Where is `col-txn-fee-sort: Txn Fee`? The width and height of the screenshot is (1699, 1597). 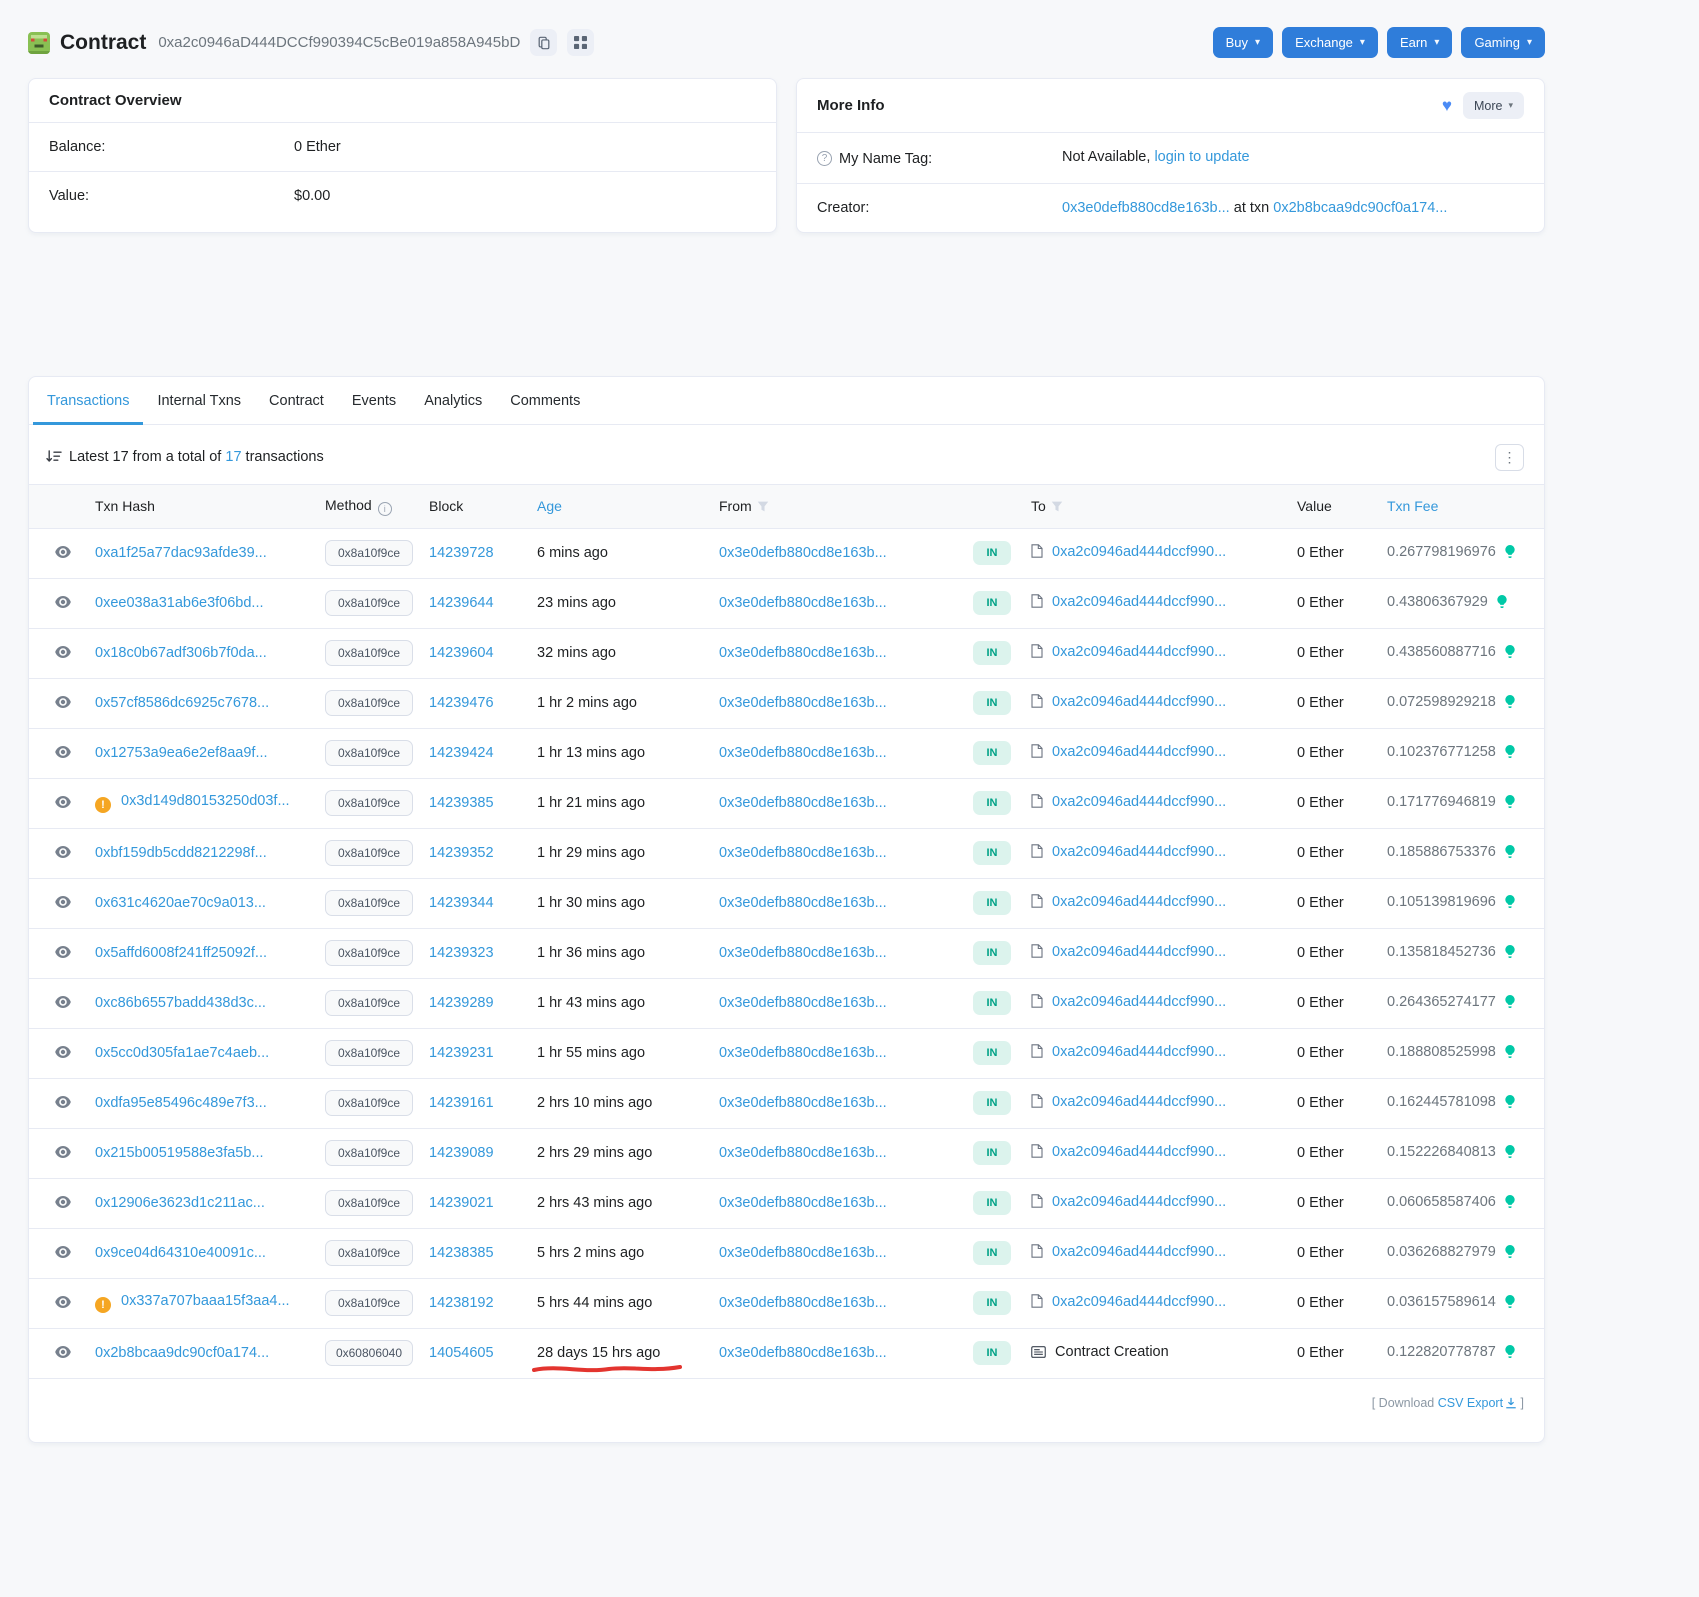 col-txn-fee-sort: Txn Fee is located at coordinates (1461, 506).